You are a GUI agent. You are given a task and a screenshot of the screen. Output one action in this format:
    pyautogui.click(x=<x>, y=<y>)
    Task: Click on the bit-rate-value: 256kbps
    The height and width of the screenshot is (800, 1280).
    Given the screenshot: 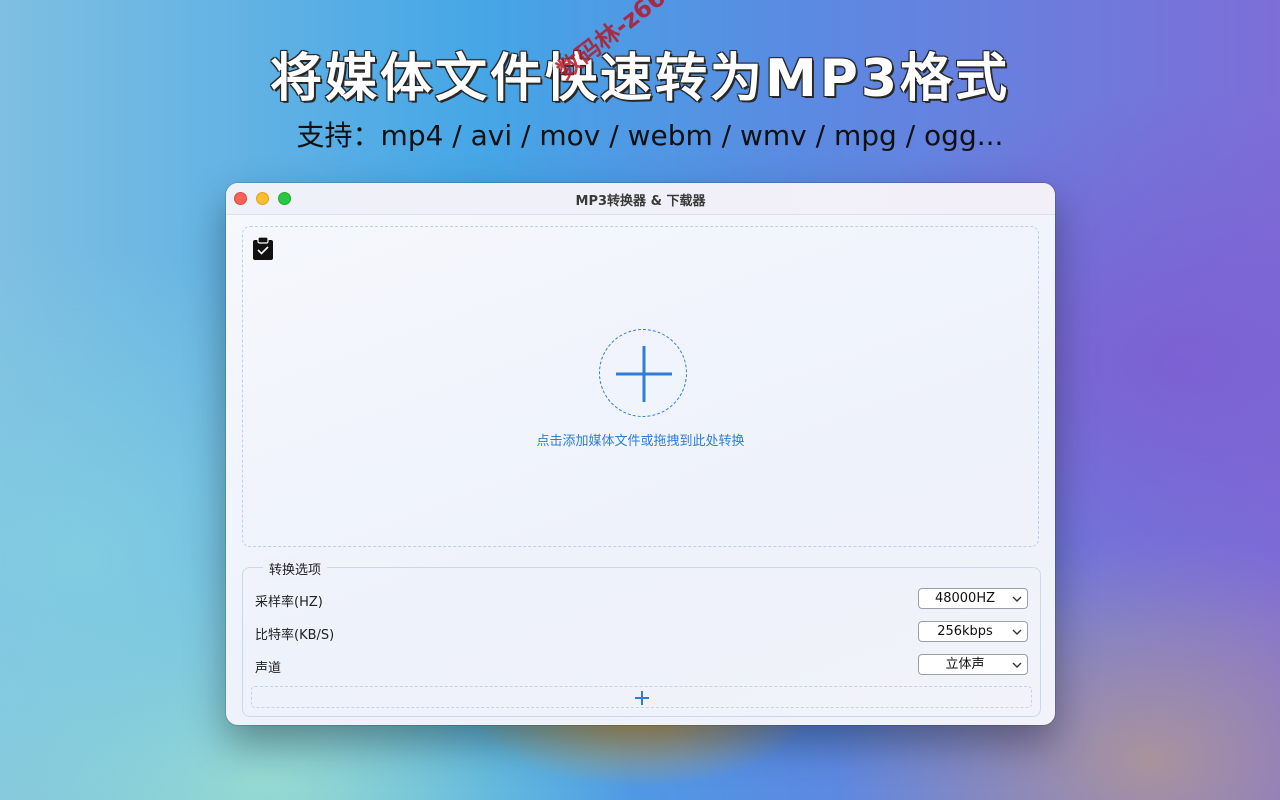 What is the action you would take?
    pyautogui.click(x=965, y=631)
    